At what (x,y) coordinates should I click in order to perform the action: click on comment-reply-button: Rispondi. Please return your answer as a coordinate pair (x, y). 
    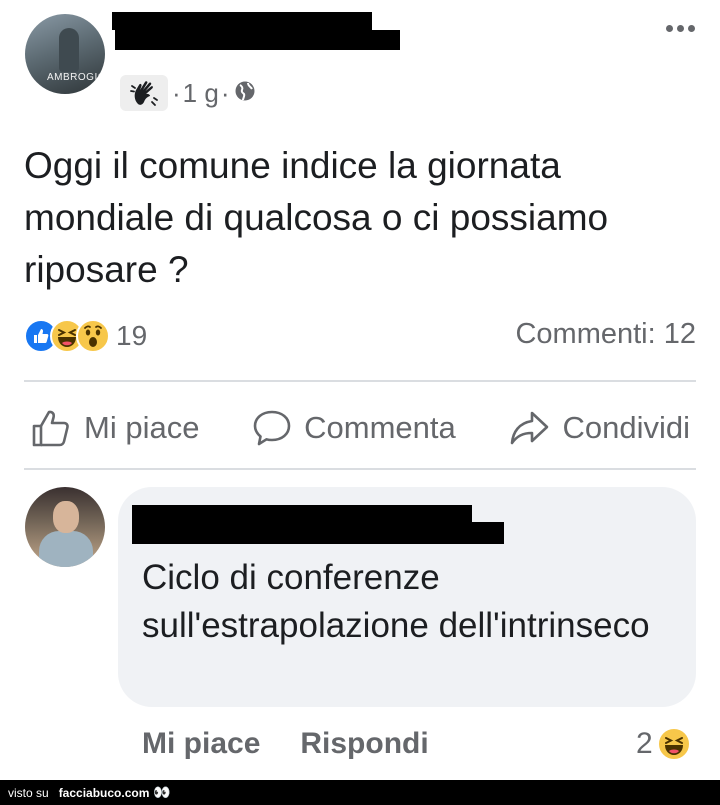
    Looking at the image, I should click on (364, 744).